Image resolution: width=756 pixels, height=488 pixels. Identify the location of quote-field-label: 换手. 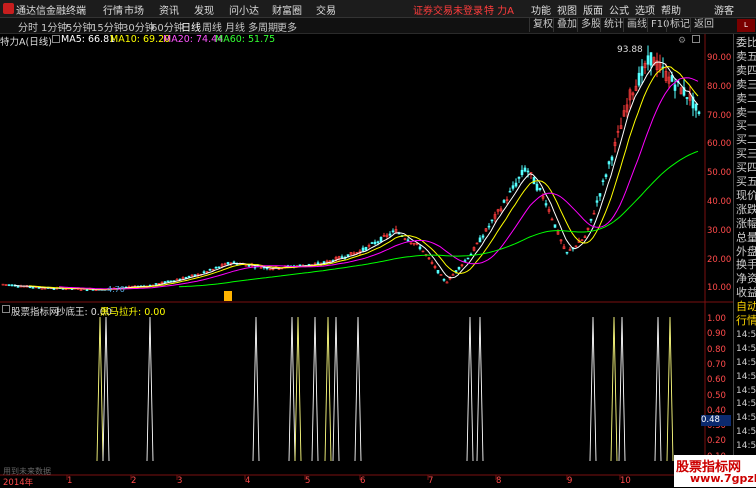
(746, 265).